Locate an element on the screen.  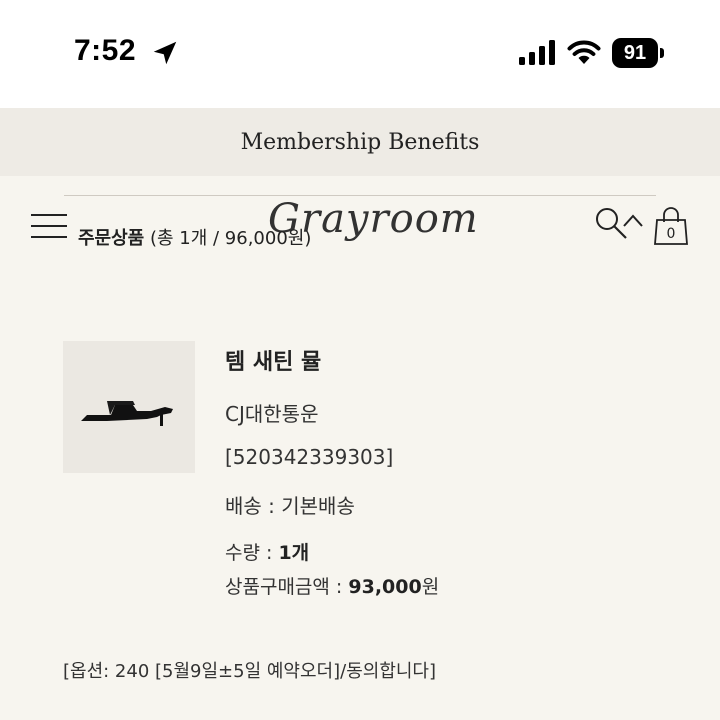
price-value: 93,000 is located at coordinates (385, 587).